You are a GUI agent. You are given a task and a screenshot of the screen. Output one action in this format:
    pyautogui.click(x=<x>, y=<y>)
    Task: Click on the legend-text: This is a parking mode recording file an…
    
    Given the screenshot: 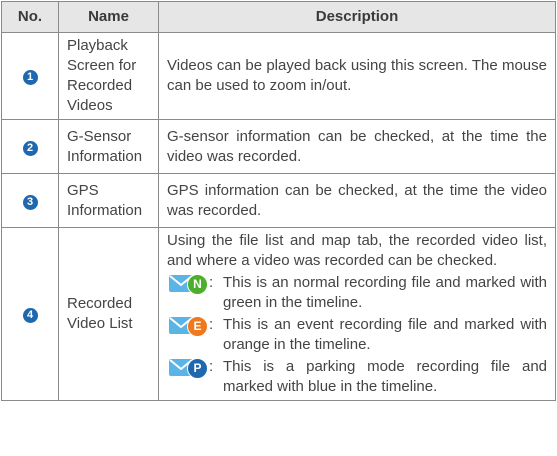 What is the action you would take?
    pyautogui.click(x=385, y=376)
    